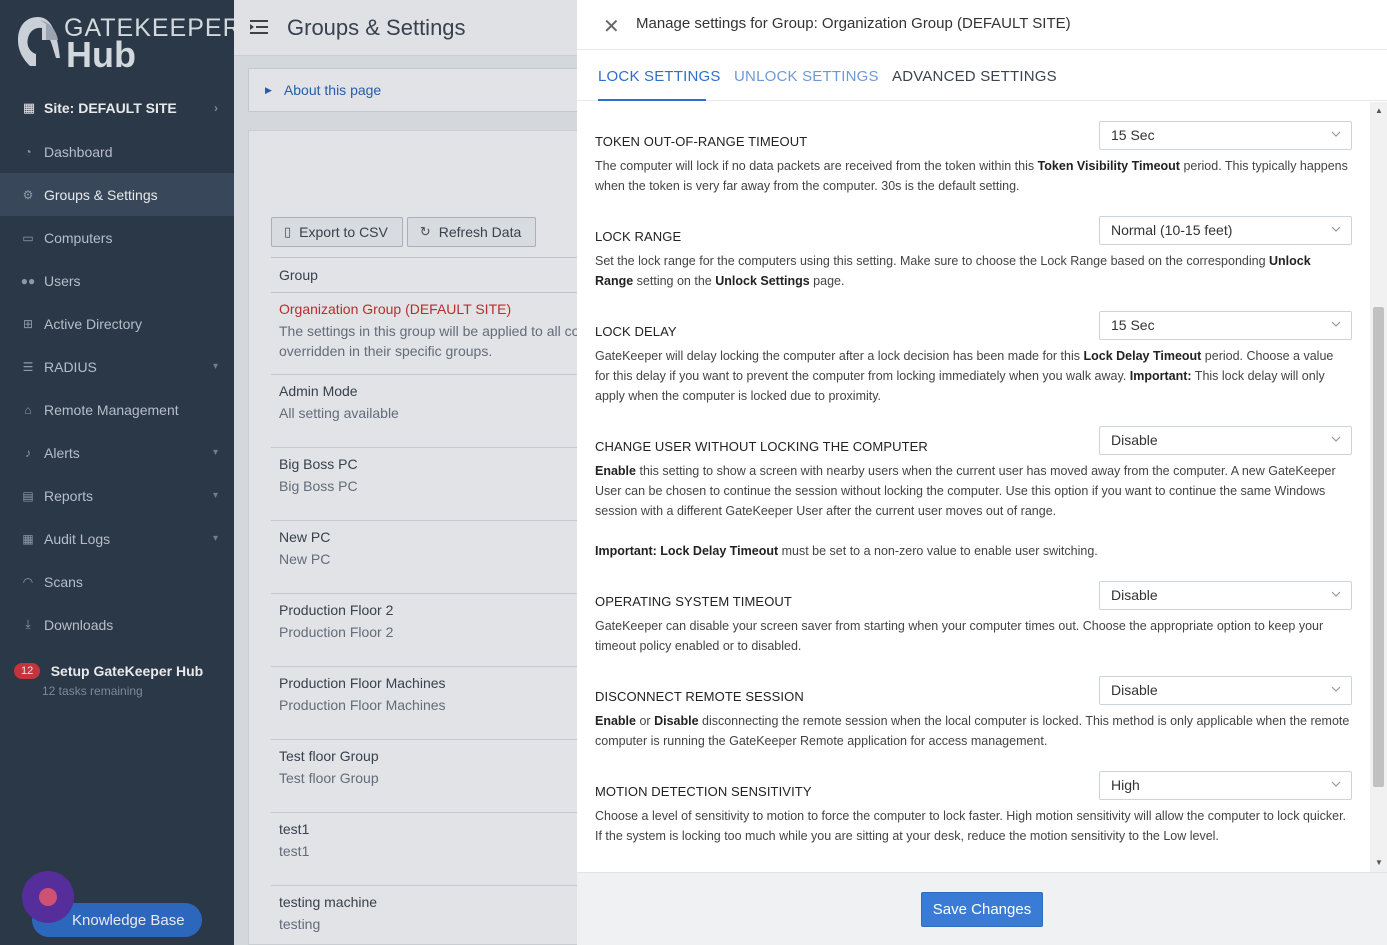  I want to click on lock-range-select: Normal (10-15 feet), so click(1225, 230).